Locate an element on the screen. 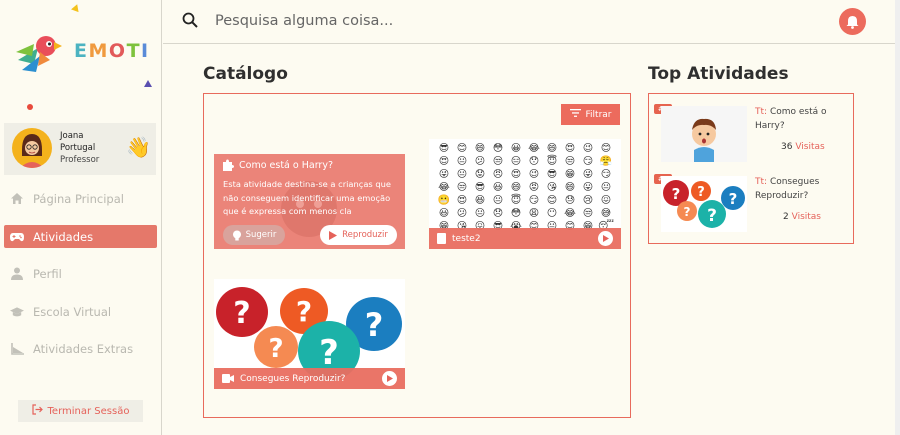 This screenshot has height=435, width=900. search-input is located at coordinates (495, 21).